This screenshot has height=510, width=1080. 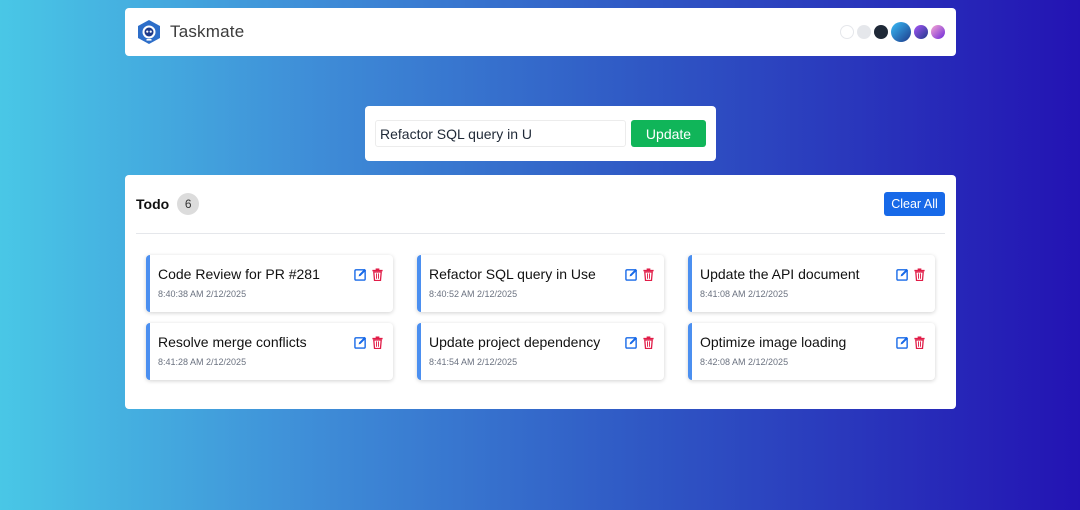 I want to click on todo-title-group: Todo 6, so click(x=168, y=204).